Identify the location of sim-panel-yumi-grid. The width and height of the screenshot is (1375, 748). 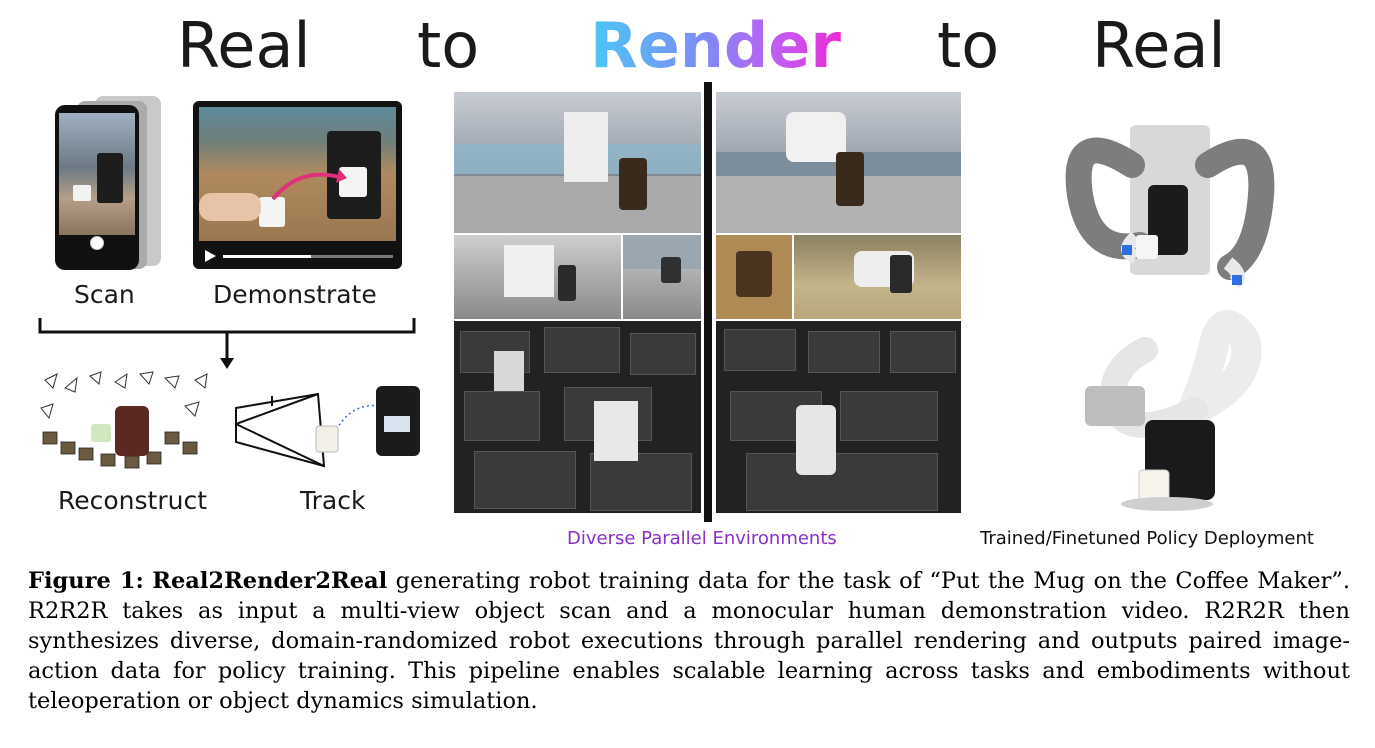
(838, 417).